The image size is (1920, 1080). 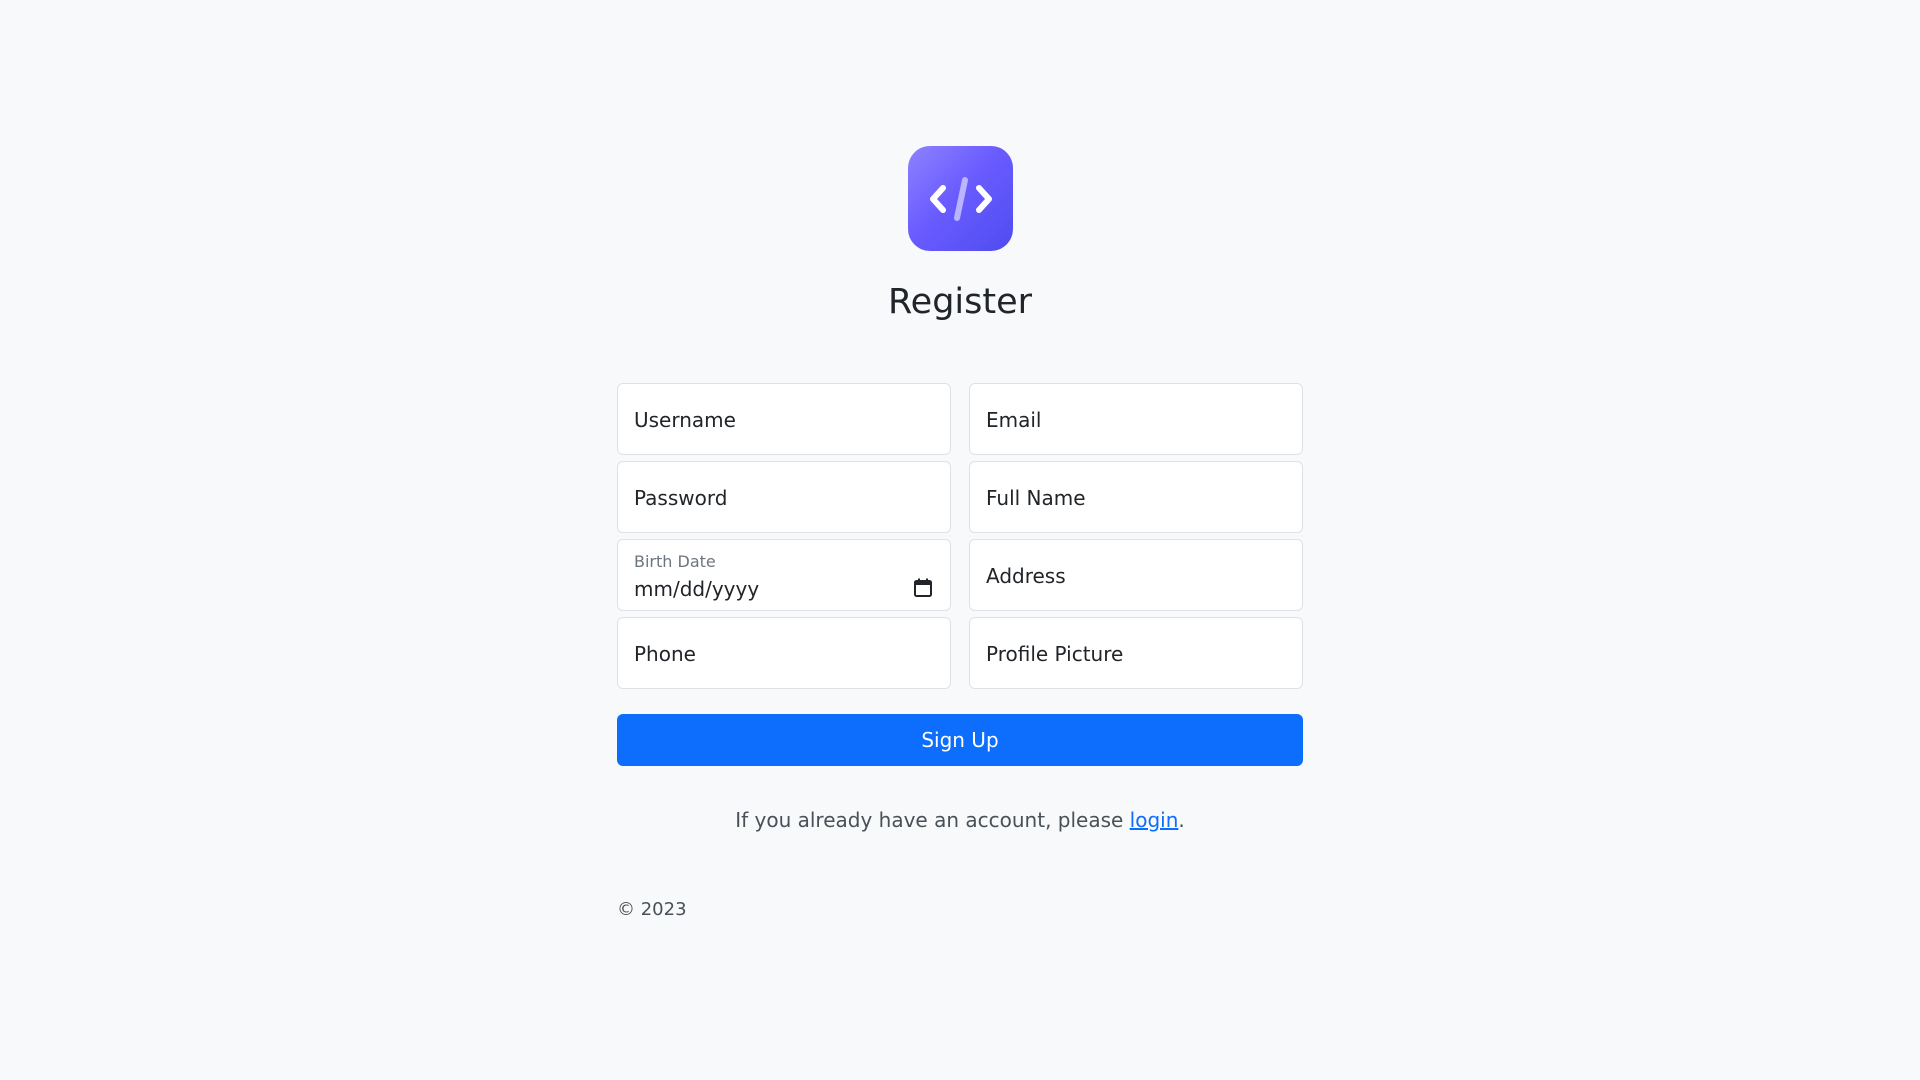 What do you see at coordinates (697, 589) in the screenshot?
I see `birth-date-value: mm/dd/yyyy` at bounding box center [697, 589].